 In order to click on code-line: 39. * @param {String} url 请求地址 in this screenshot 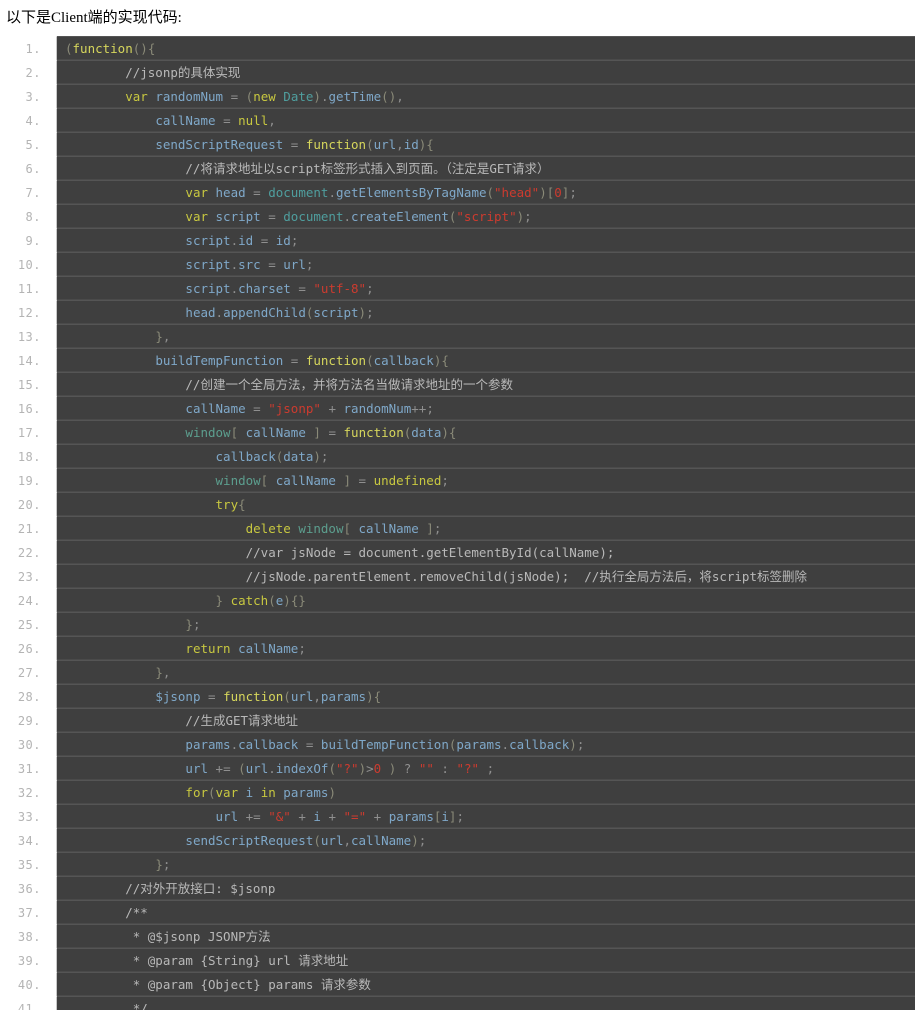, I will do `click(457, 961)`.